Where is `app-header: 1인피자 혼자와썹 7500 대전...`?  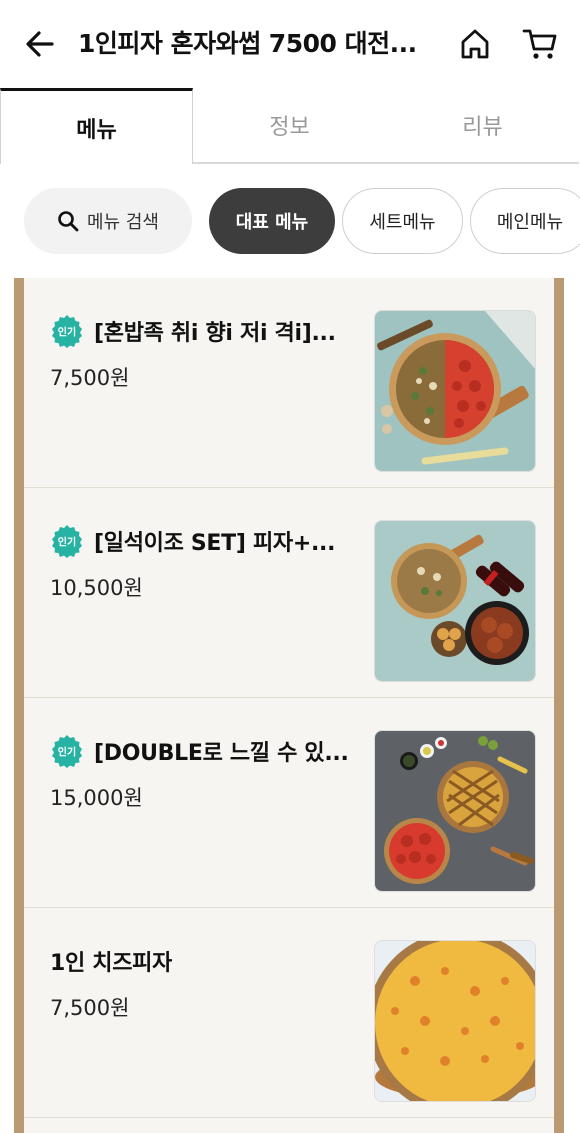 app-header: 1인피자 혼자와썹 7500 대전... is located at coordinates (290, 44).